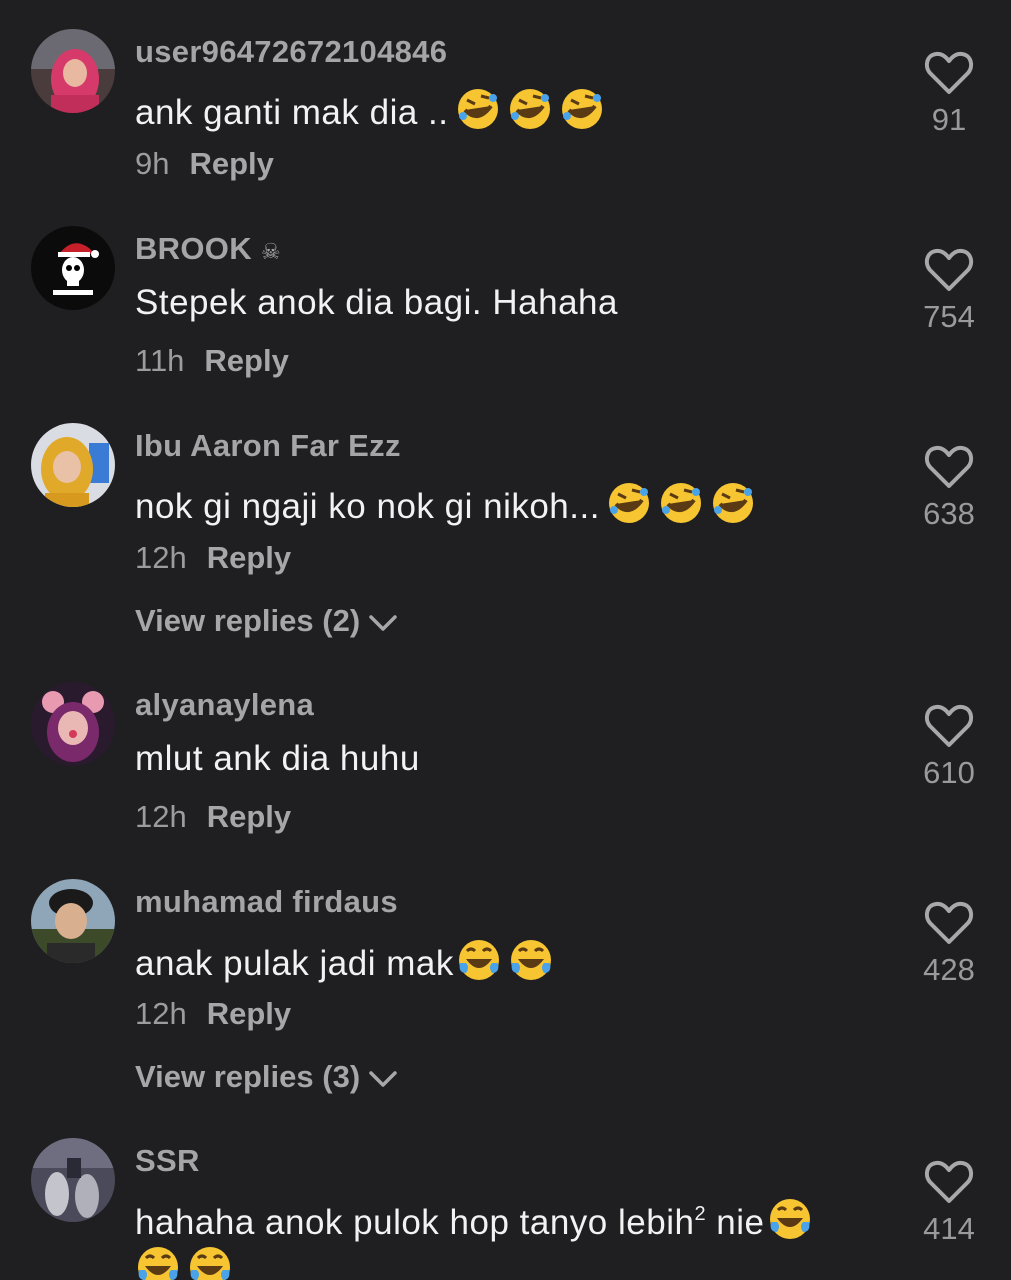 This screenshot has height=1280, width=1011. I want to click on like-button: 428, so click(949, 944).